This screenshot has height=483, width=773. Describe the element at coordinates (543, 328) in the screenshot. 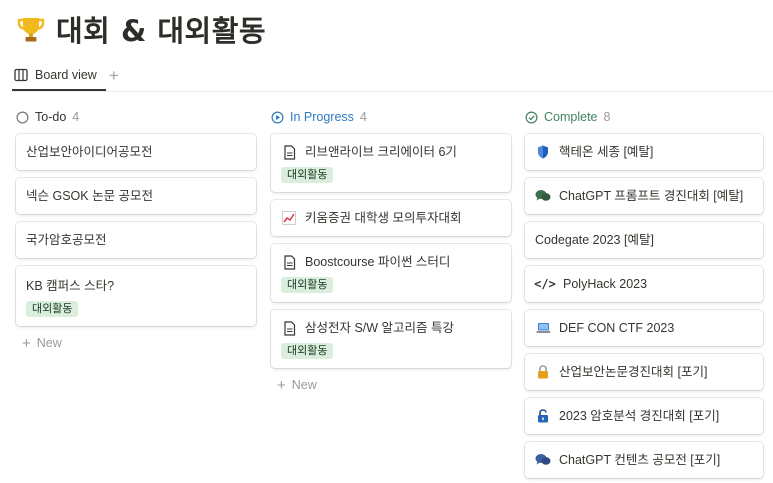

I see `laptop-icon` at that location.